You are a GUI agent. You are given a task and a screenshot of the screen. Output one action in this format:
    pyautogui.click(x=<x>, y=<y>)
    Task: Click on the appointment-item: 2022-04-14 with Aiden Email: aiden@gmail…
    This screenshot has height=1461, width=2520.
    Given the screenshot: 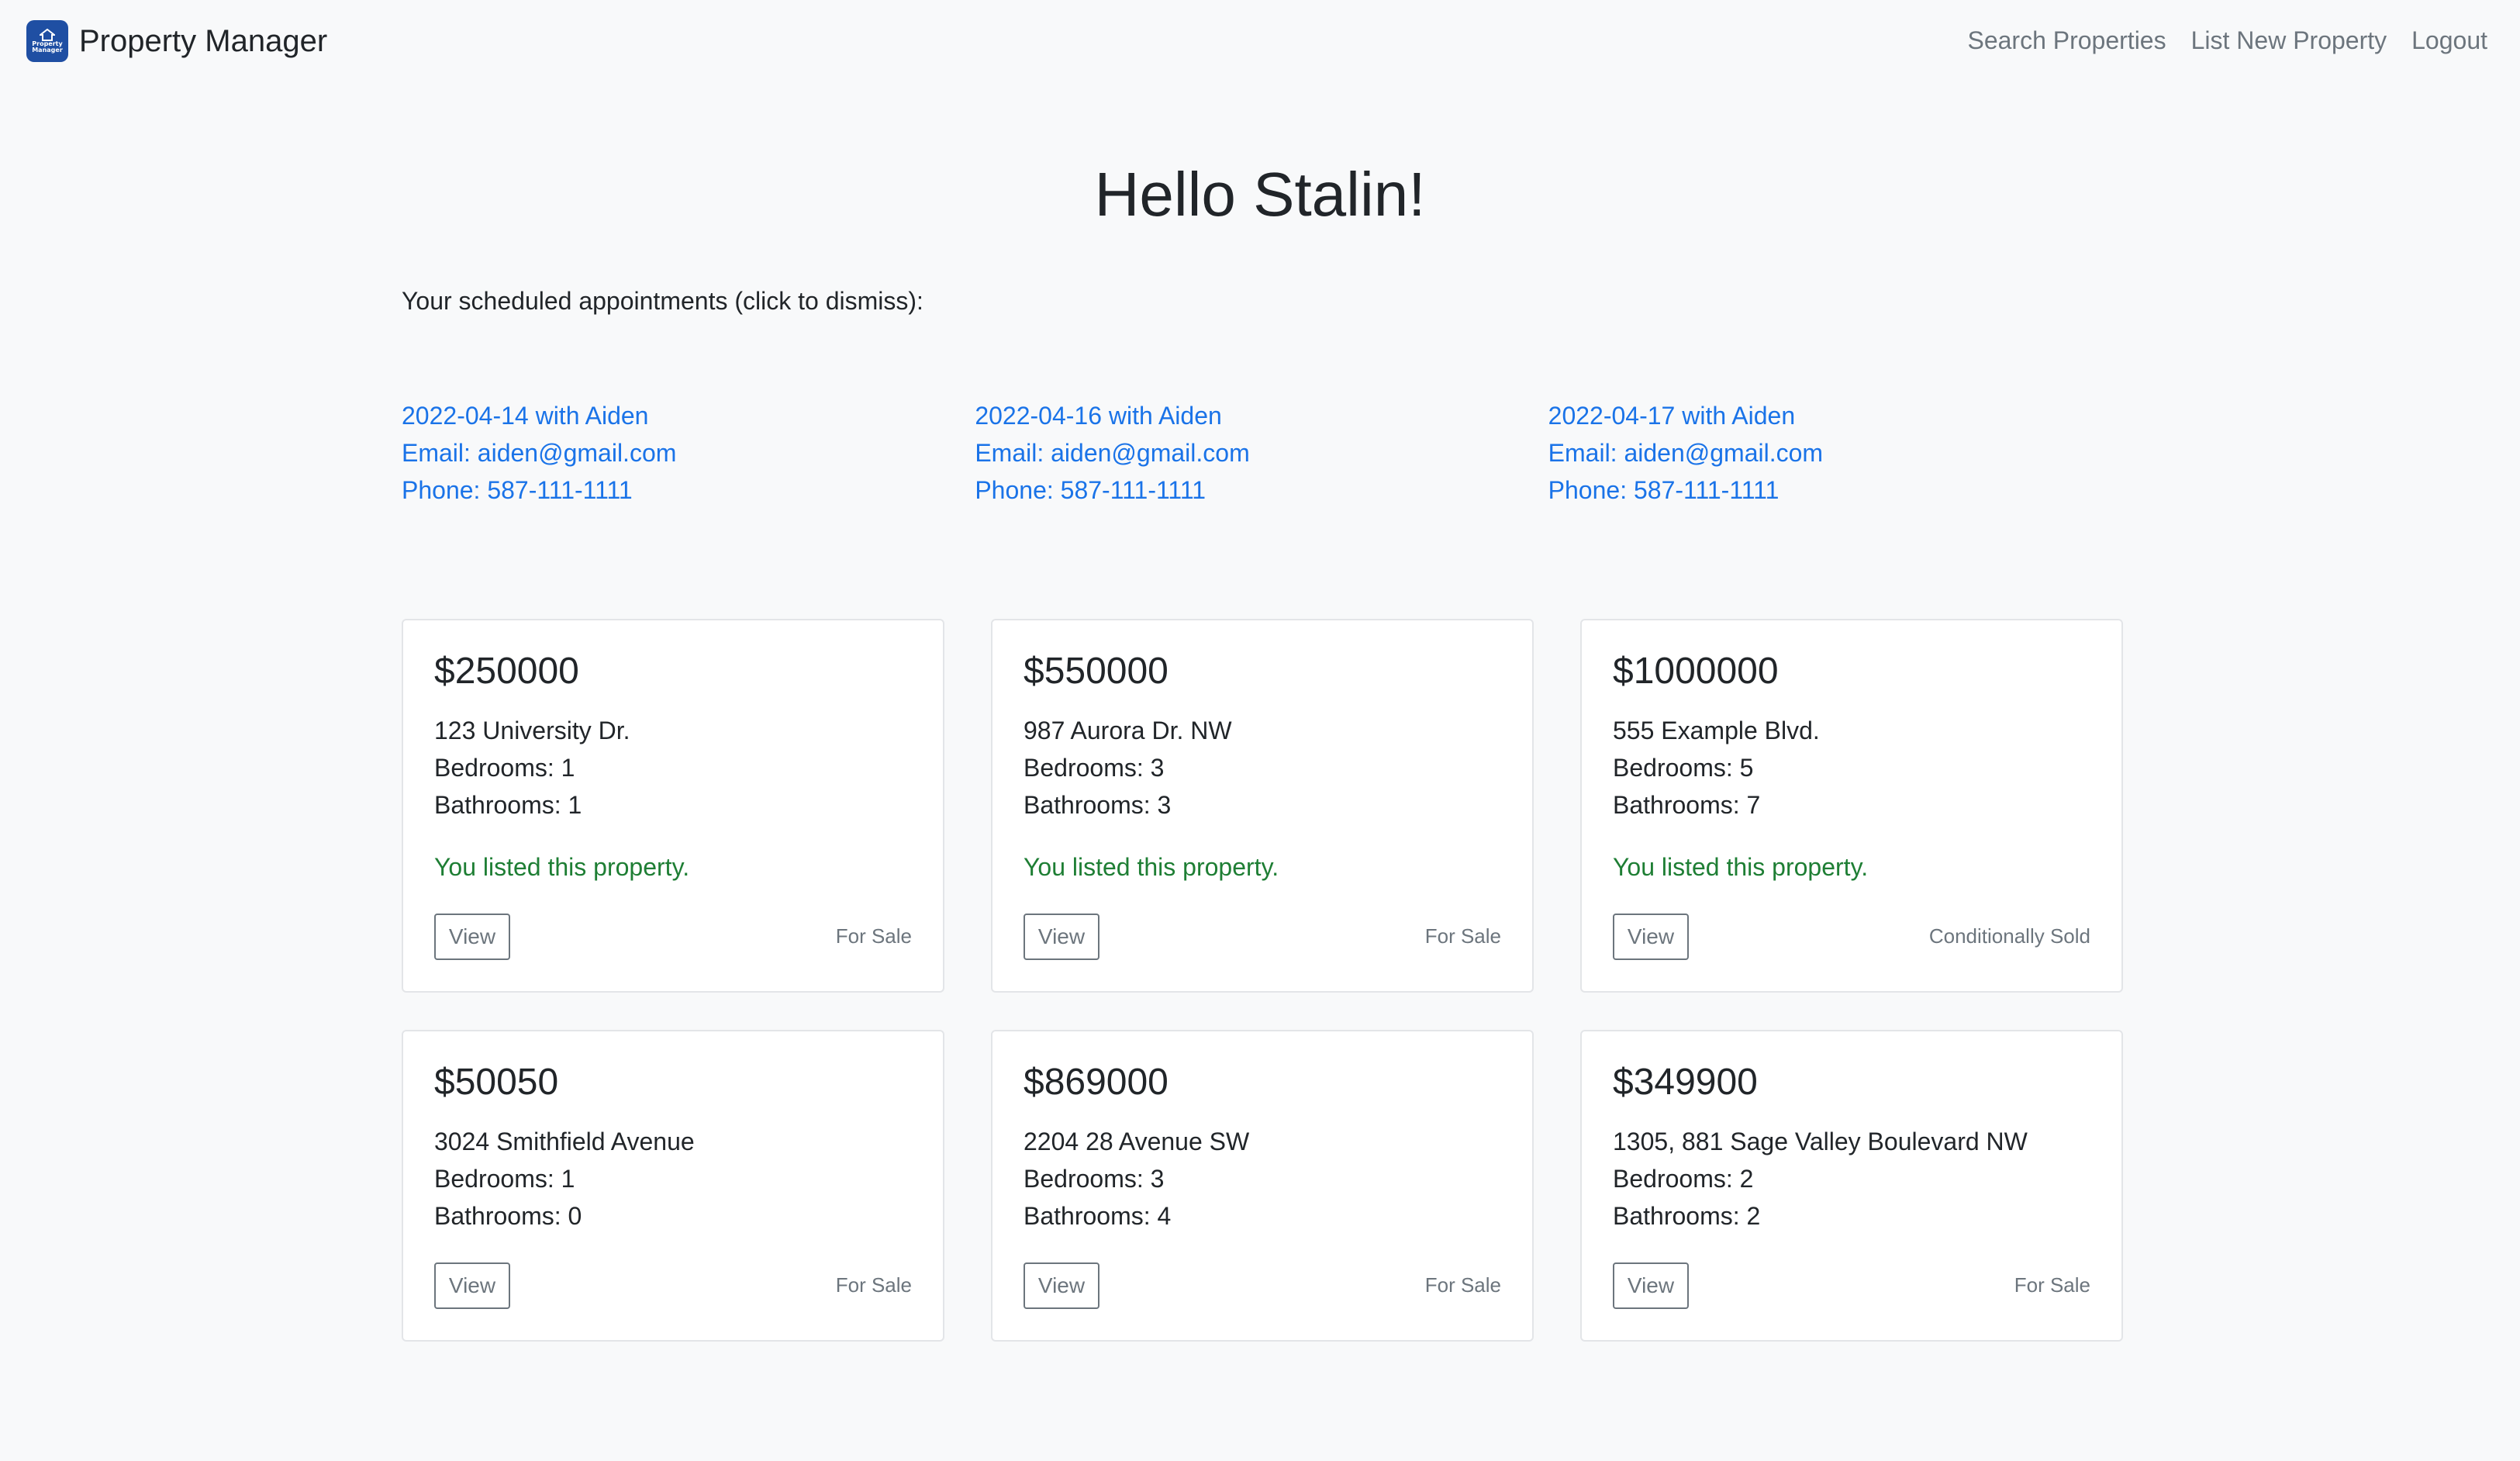 What is the action you would take?
    pyautogui.click(x=688, y=453)
    